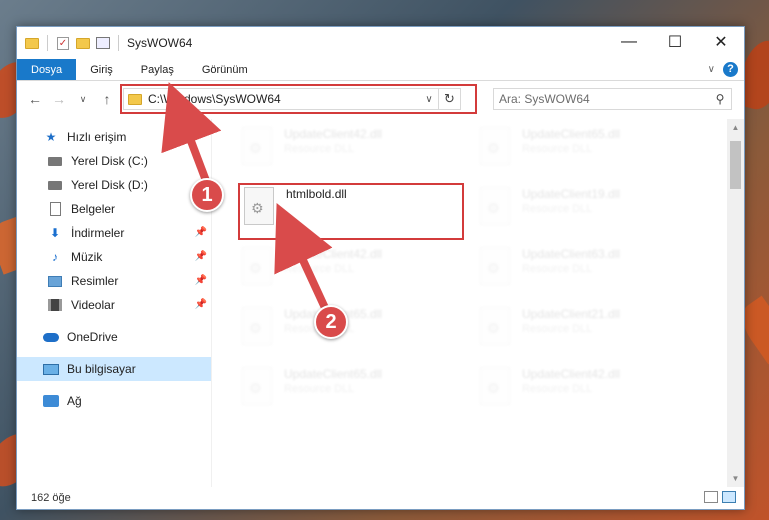 The height and width of the screenshot is (520, 769). I want to click on help-icon: ?, so click(730, 69).